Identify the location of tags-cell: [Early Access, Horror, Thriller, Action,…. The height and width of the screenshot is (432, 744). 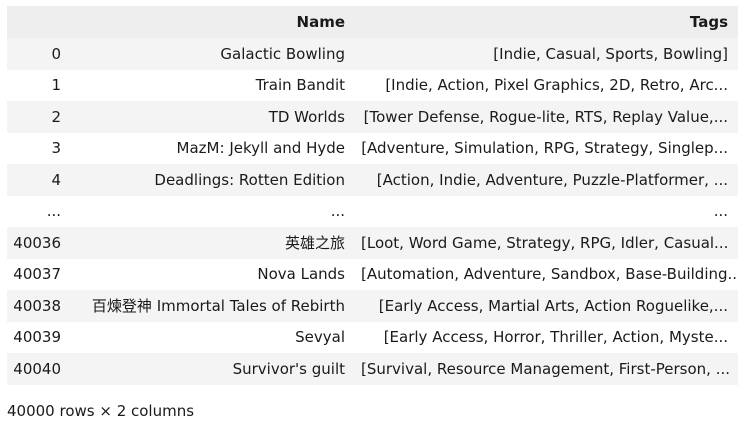
(555, 337).